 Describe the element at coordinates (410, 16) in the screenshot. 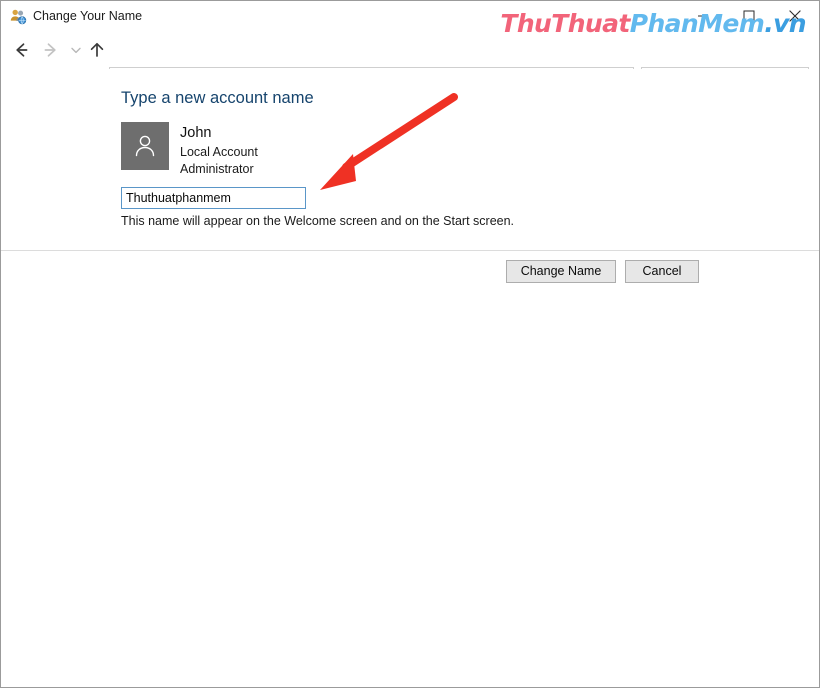

I see `title-bar: Change Your Name` at that location.